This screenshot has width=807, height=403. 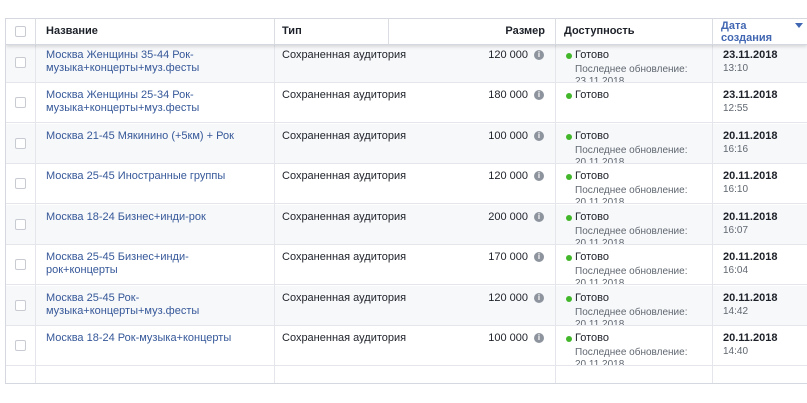 I want to click on audience-name-link: Москва 25-45 Иностранные группы, so click(x=146, y=176).